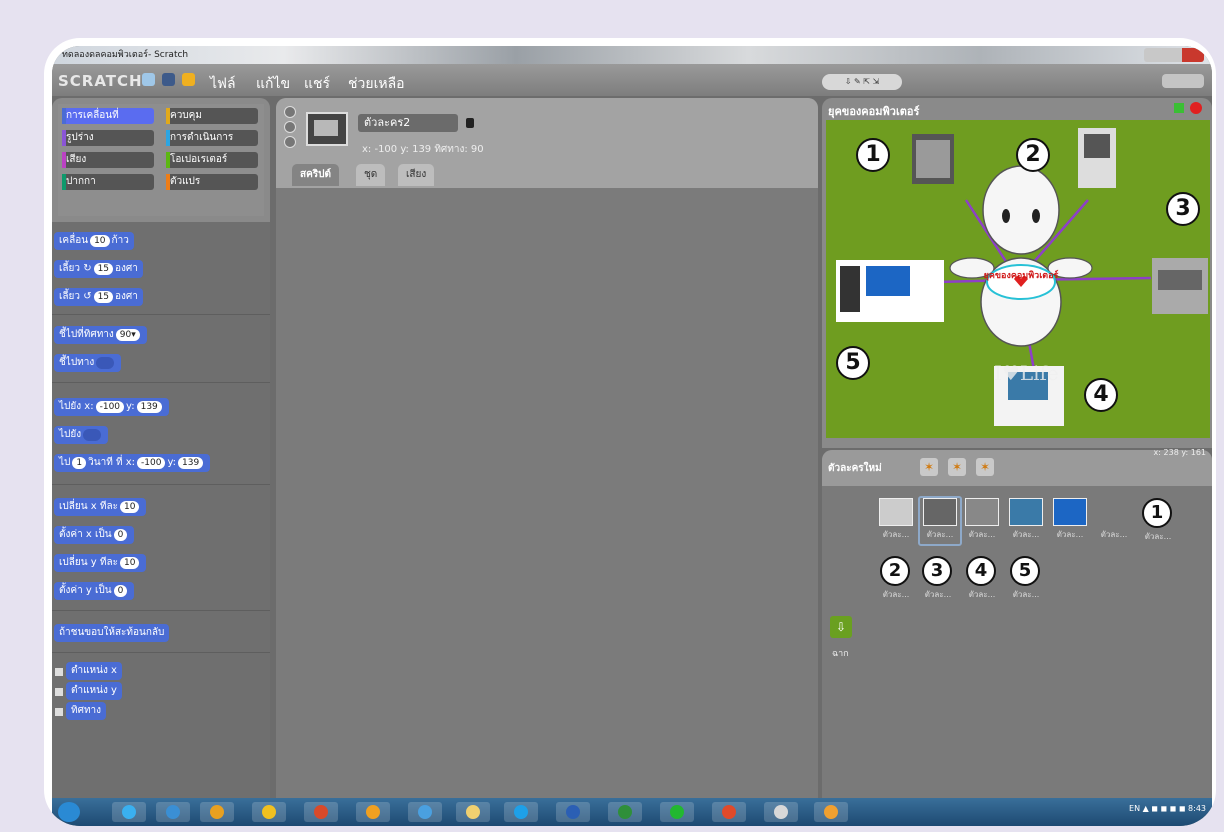 The image size is (1224, 832). Describe the element at coordinates (573, 812) in the screenshot. I see `word-icon` at that location.